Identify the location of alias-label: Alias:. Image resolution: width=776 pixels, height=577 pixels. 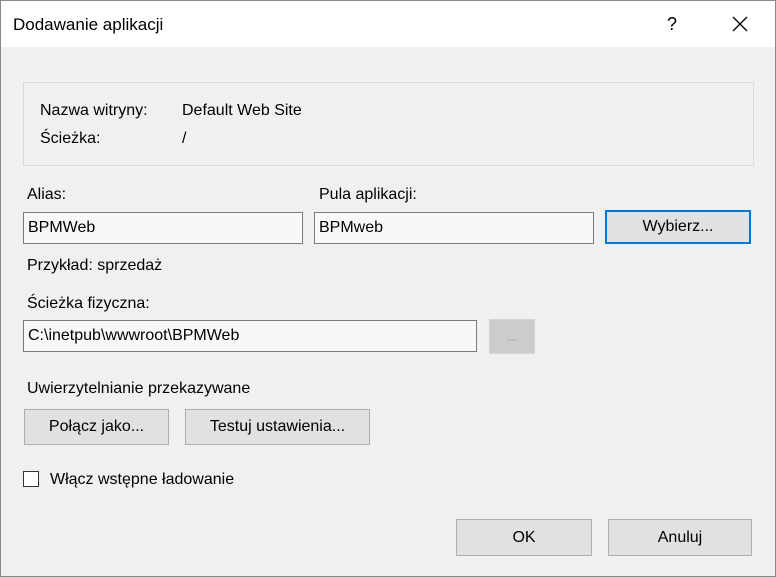
(47, 194).